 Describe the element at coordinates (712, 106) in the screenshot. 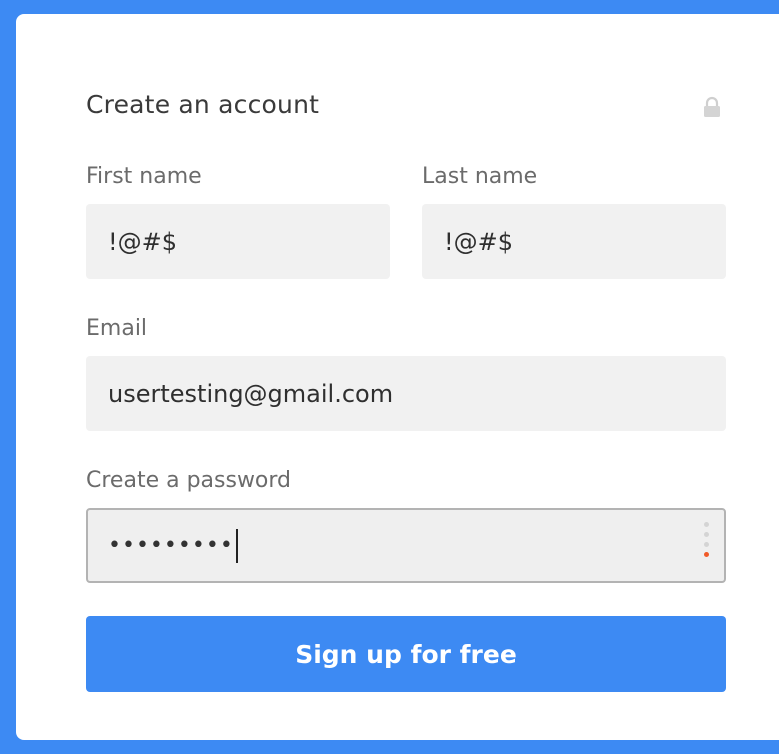

I see `lock-icon` at that location.